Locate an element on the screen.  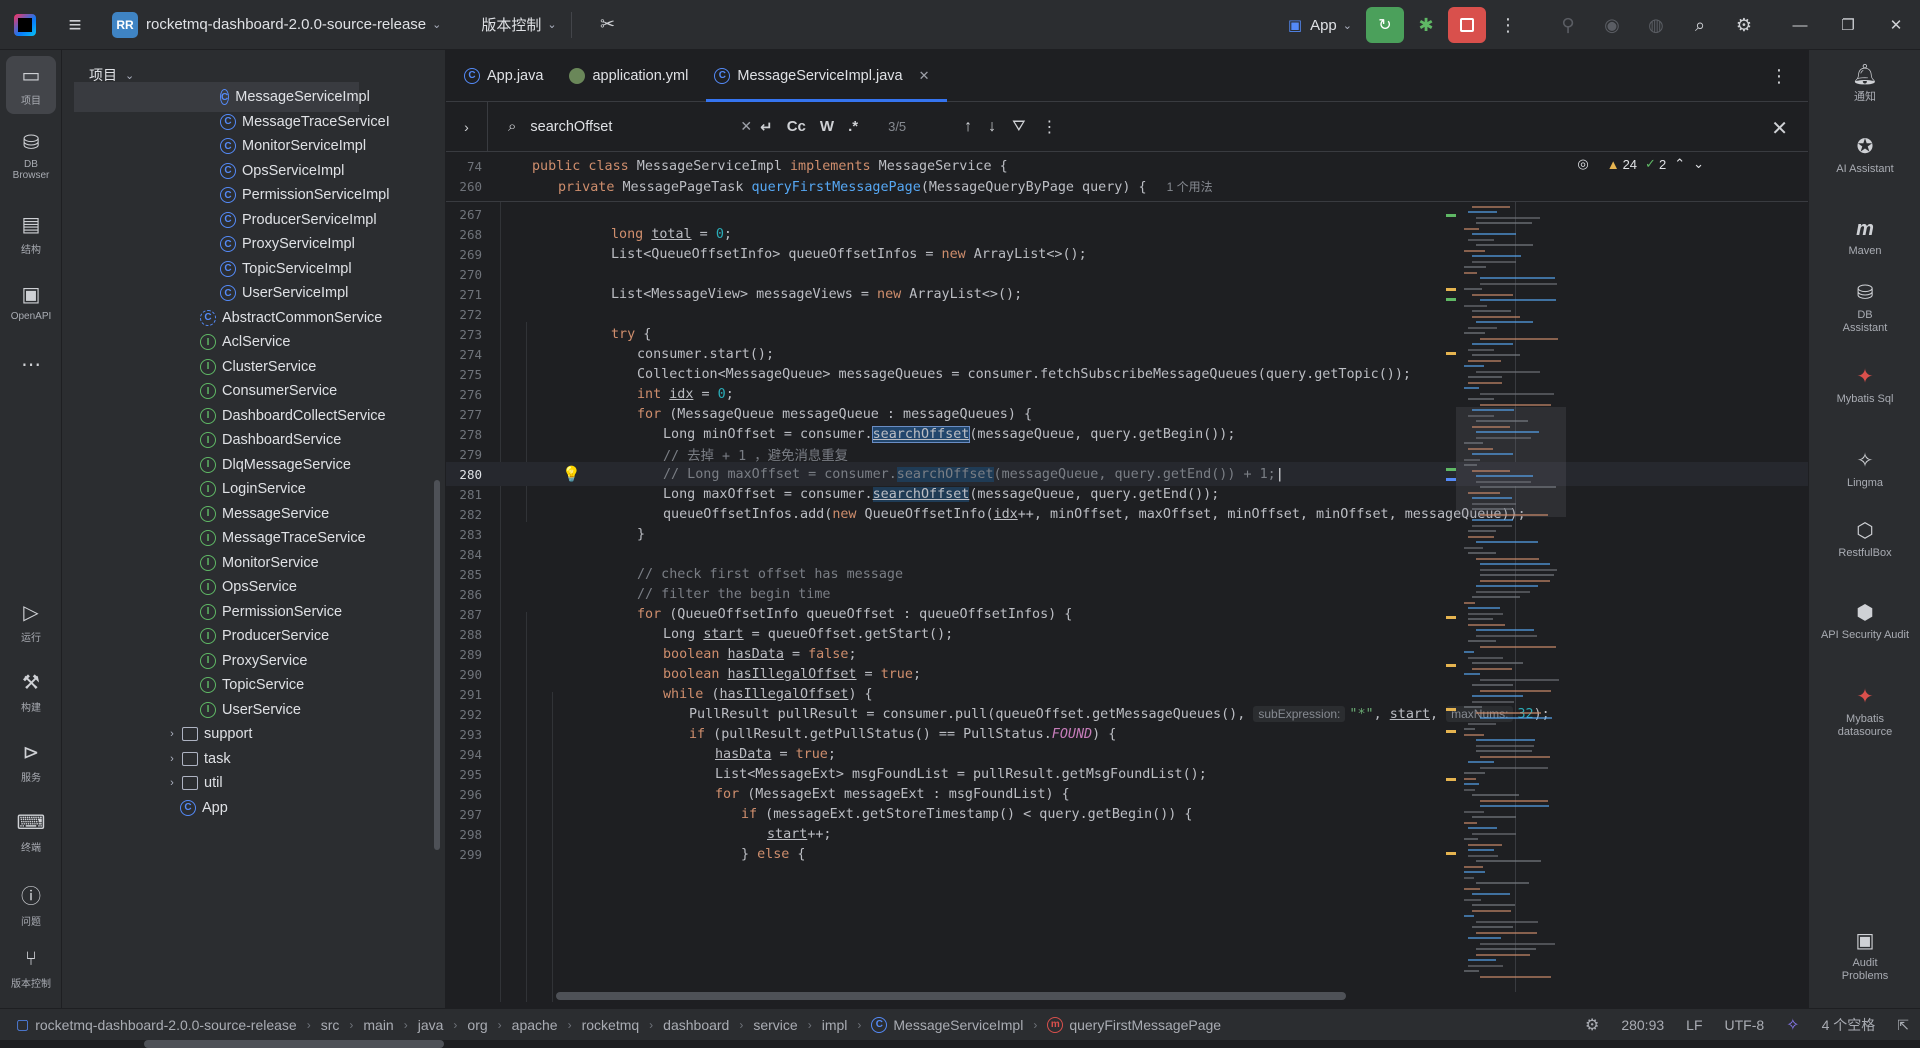
lock-icon: ⇱ is located at coordinates (1903, 1025).